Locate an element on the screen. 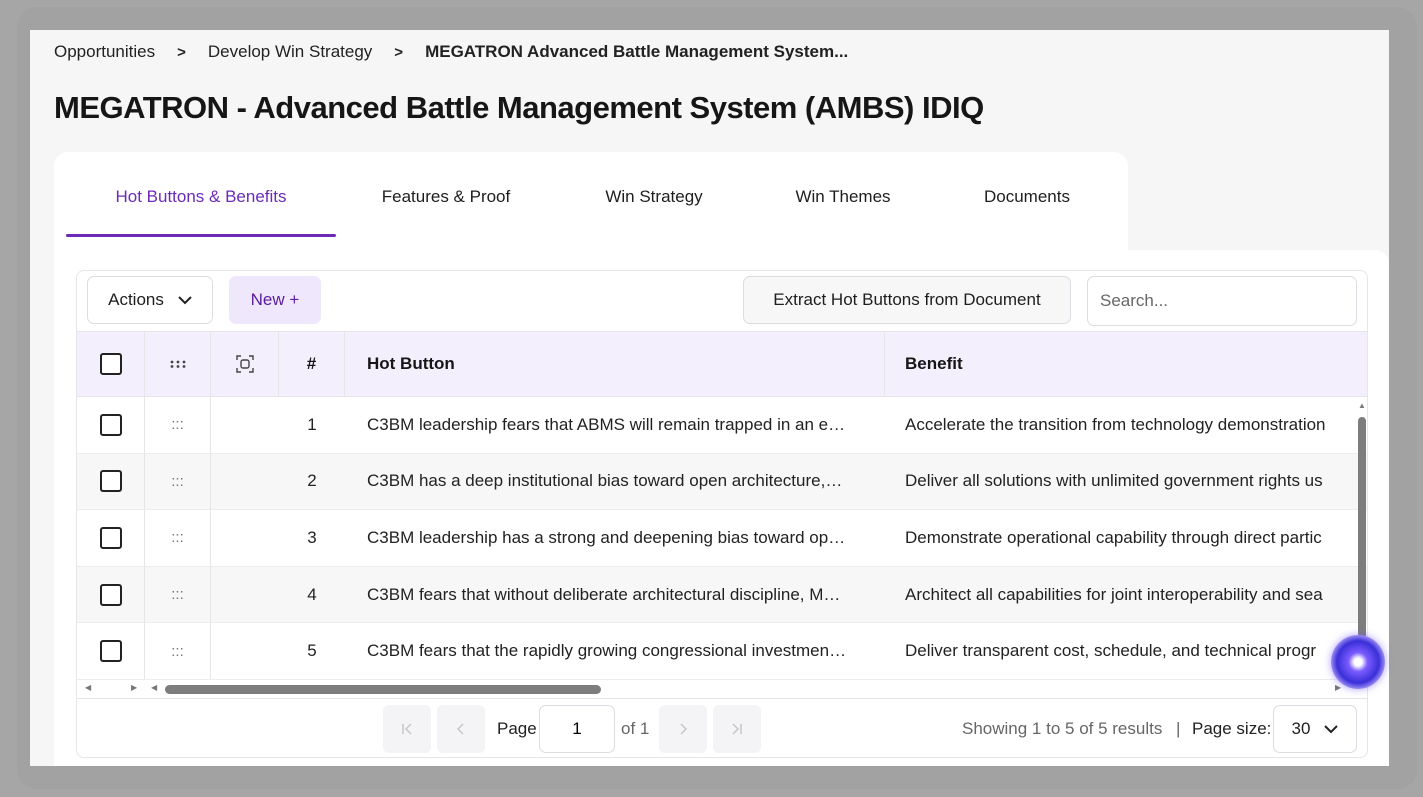  results-summary: Showing 1 to 5 of 5 results is located at coordinates (1062, 728).